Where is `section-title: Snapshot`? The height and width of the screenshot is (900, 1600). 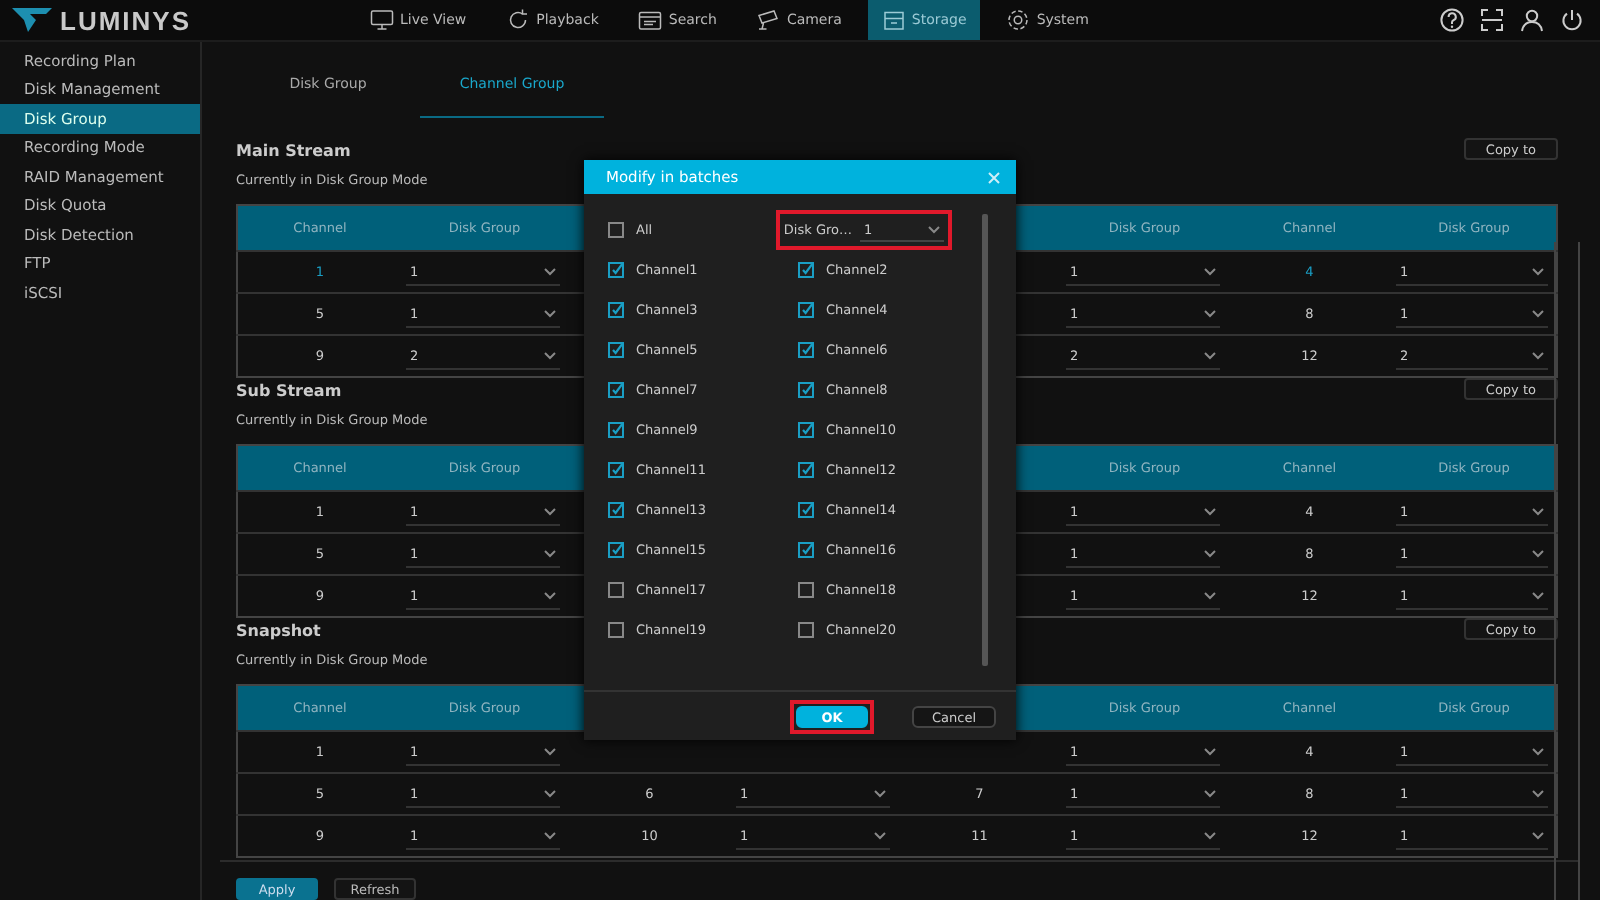 section-title: Snapshot is located at coordinates (279, 632).